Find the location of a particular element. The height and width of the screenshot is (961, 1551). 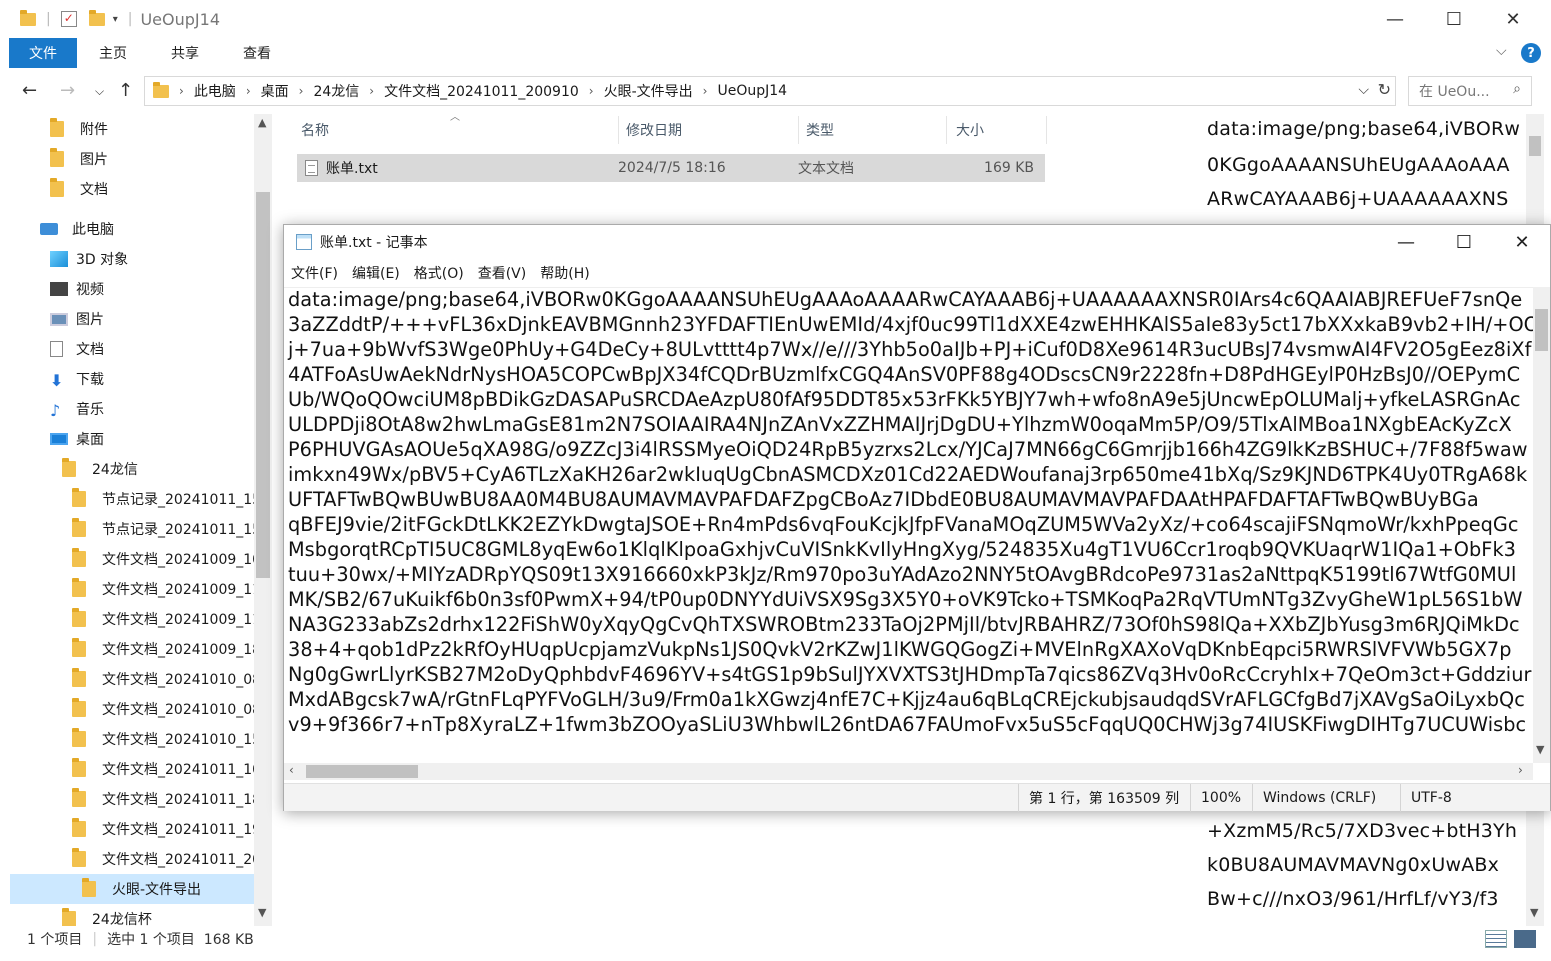

menu-help: 帮助(H) is located at coordinates (564, 273).